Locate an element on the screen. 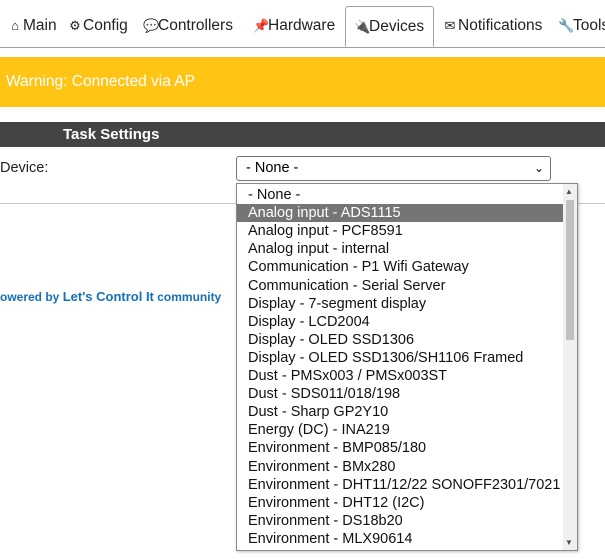 The image size is (605, 559). device-select-value: - None - is located at coordinates (272, 168).